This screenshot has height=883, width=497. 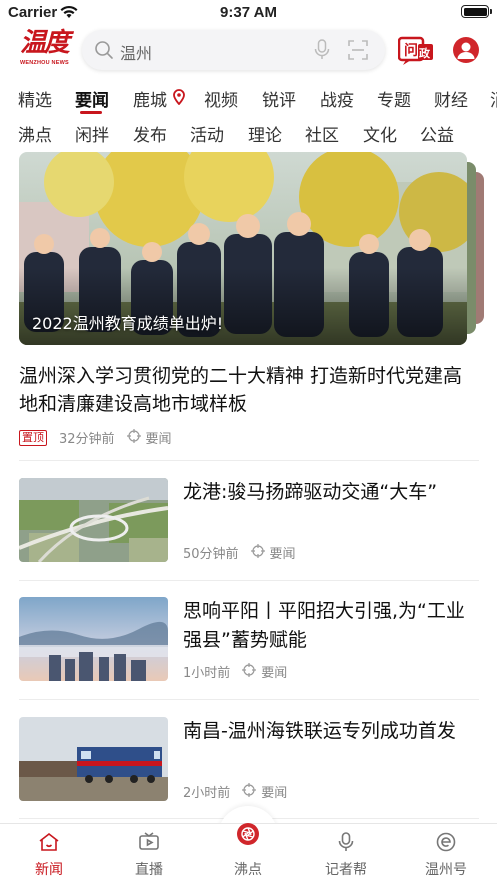 What do you see at coordinates (446, 844) in the screenshot?
I see `subscription-icon` at bounding box center [446, 844].